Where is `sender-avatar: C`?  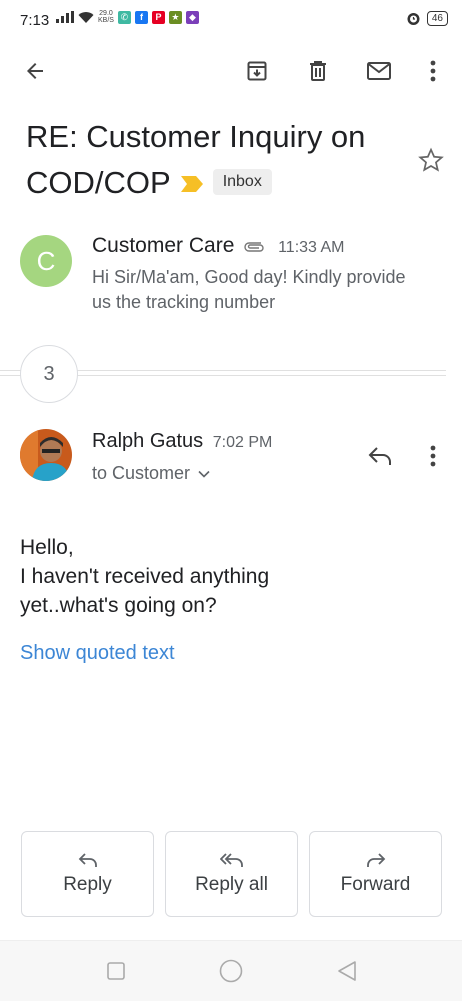
sender-avatar: C is located at coordinates (46, 261).